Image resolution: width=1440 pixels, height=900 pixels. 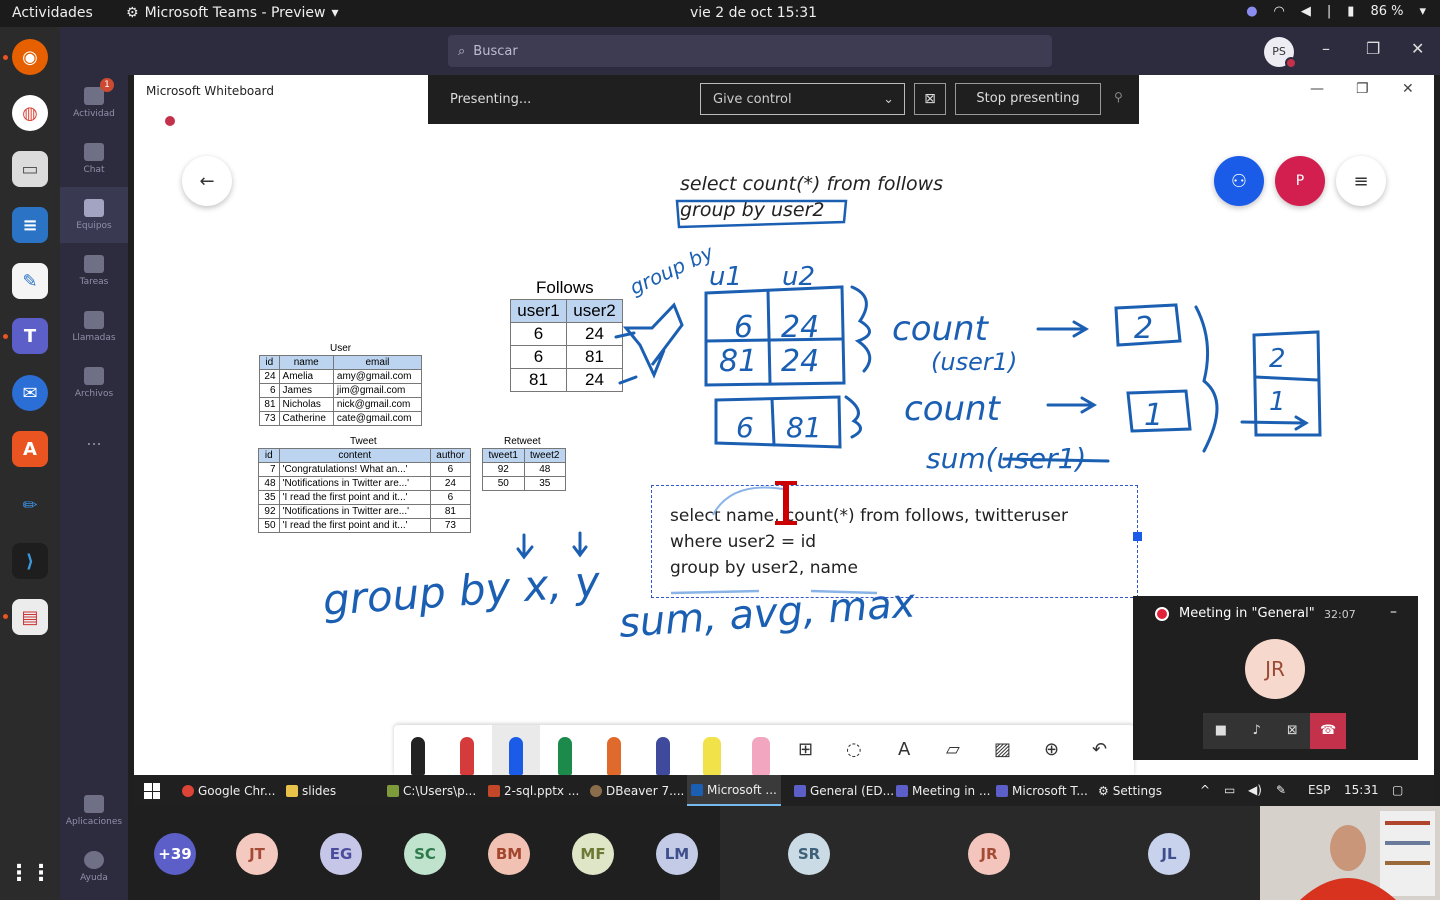 I want to click on taskbar-clock: 15:31, so click(x=1361, y=790).